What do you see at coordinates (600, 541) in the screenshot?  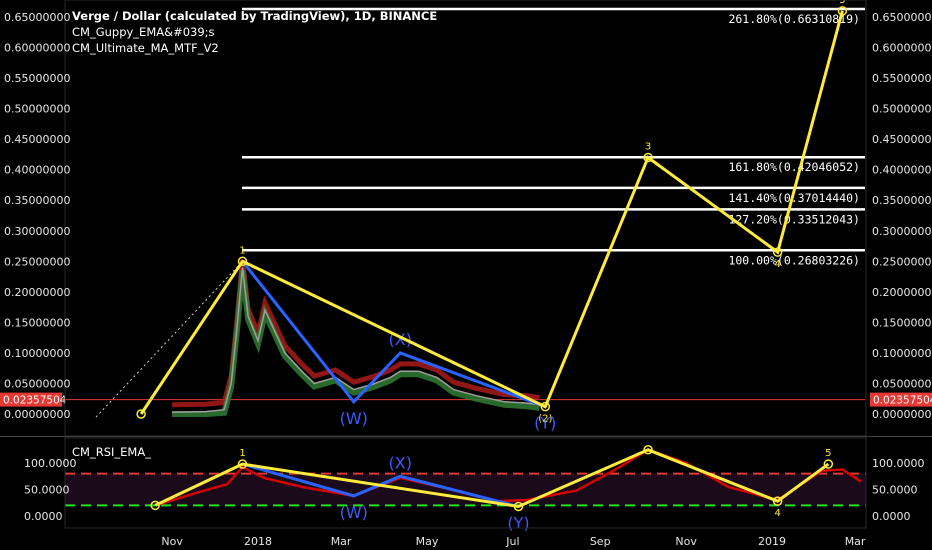 I see `x-tick-label: Sep` at bounding box center [600, 541].